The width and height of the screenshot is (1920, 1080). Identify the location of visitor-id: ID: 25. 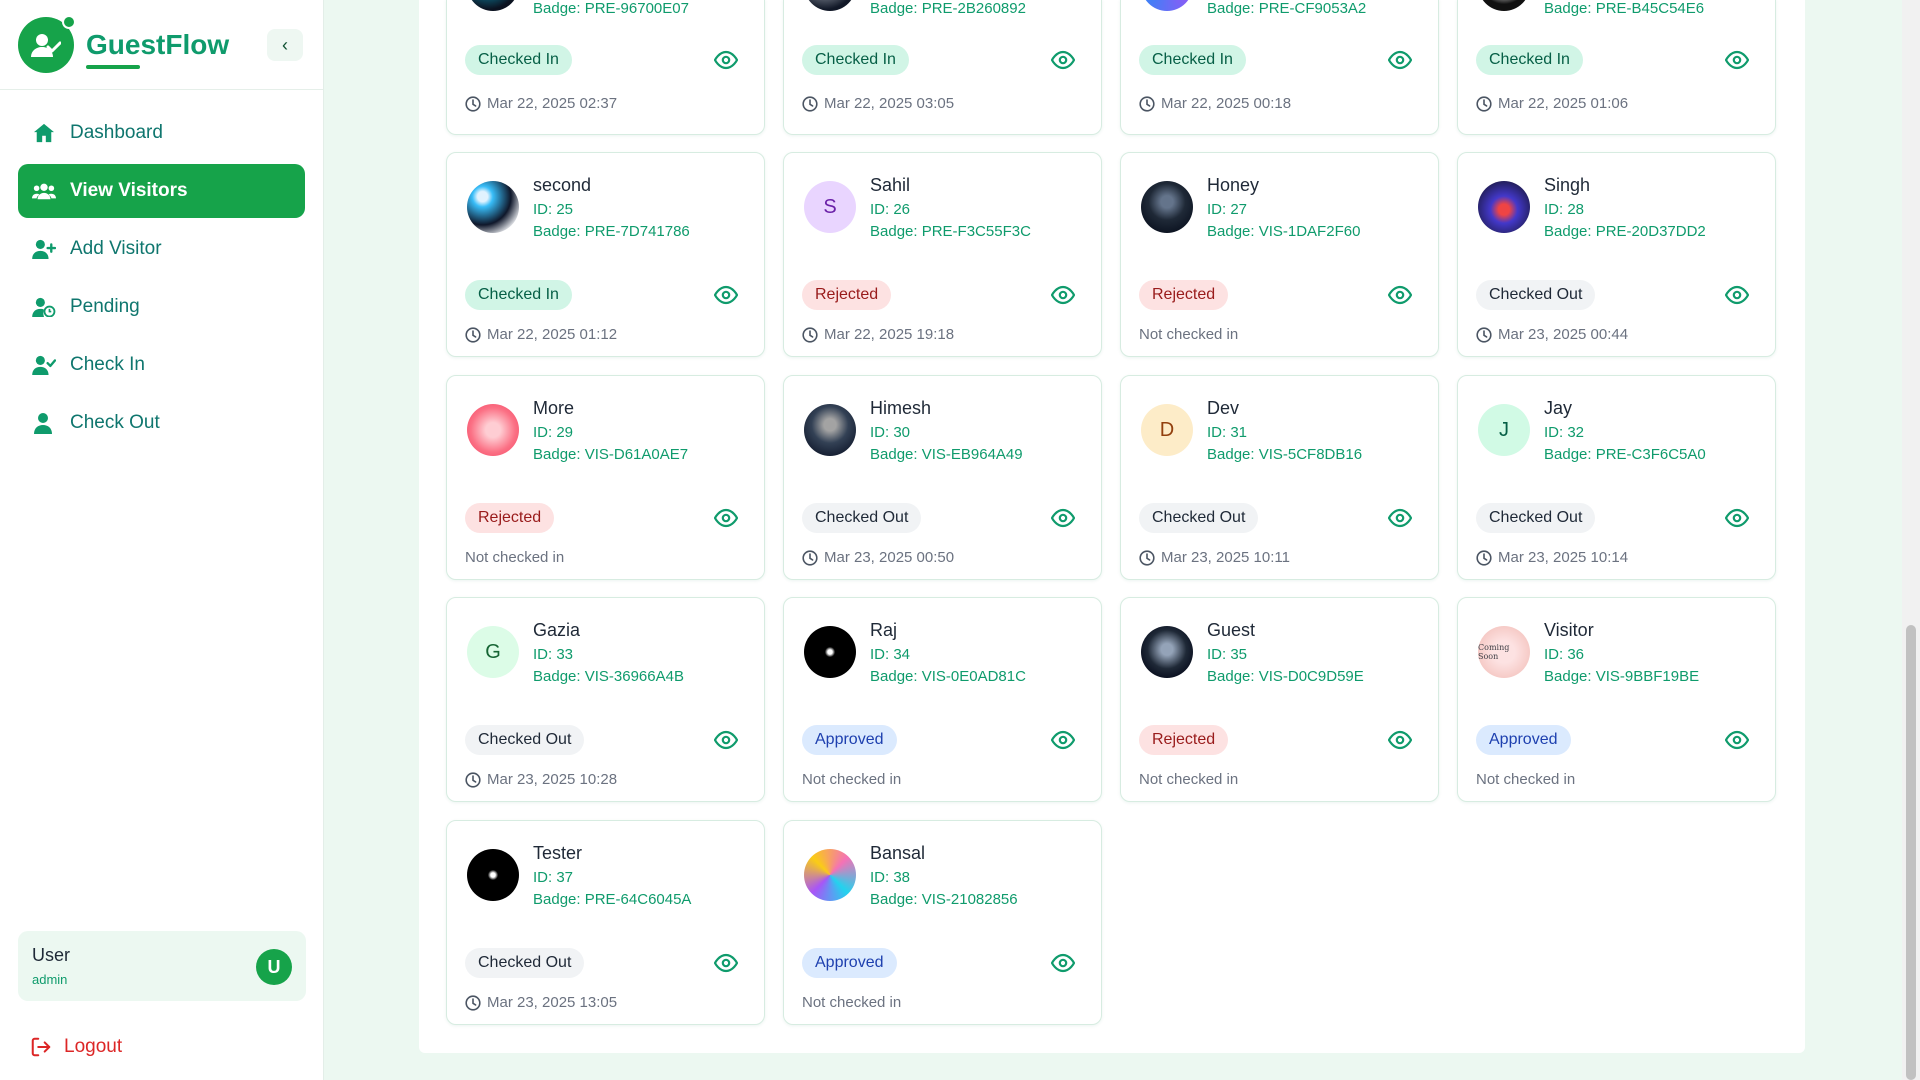
(553, 209).